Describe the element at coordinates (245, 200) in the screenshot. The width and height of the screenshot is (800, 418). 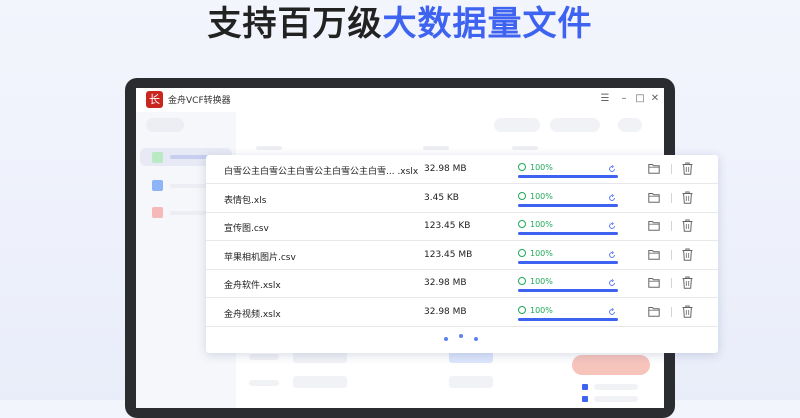
I see `file-name: 表情包.xls` at that location.